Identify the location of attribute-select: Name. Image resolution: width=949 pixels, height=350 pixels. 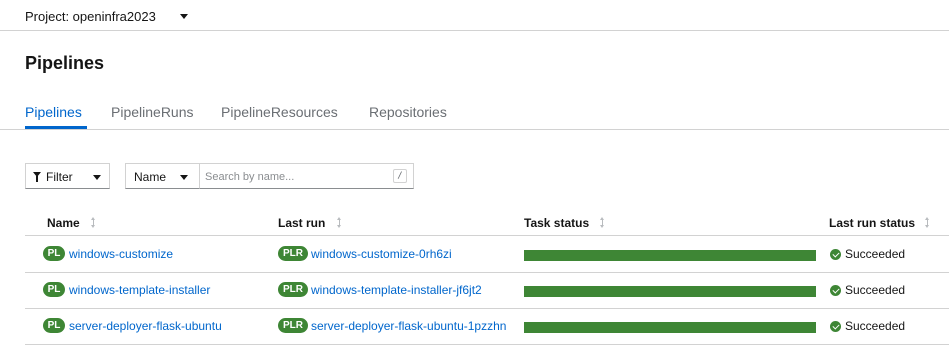
(162, 176).